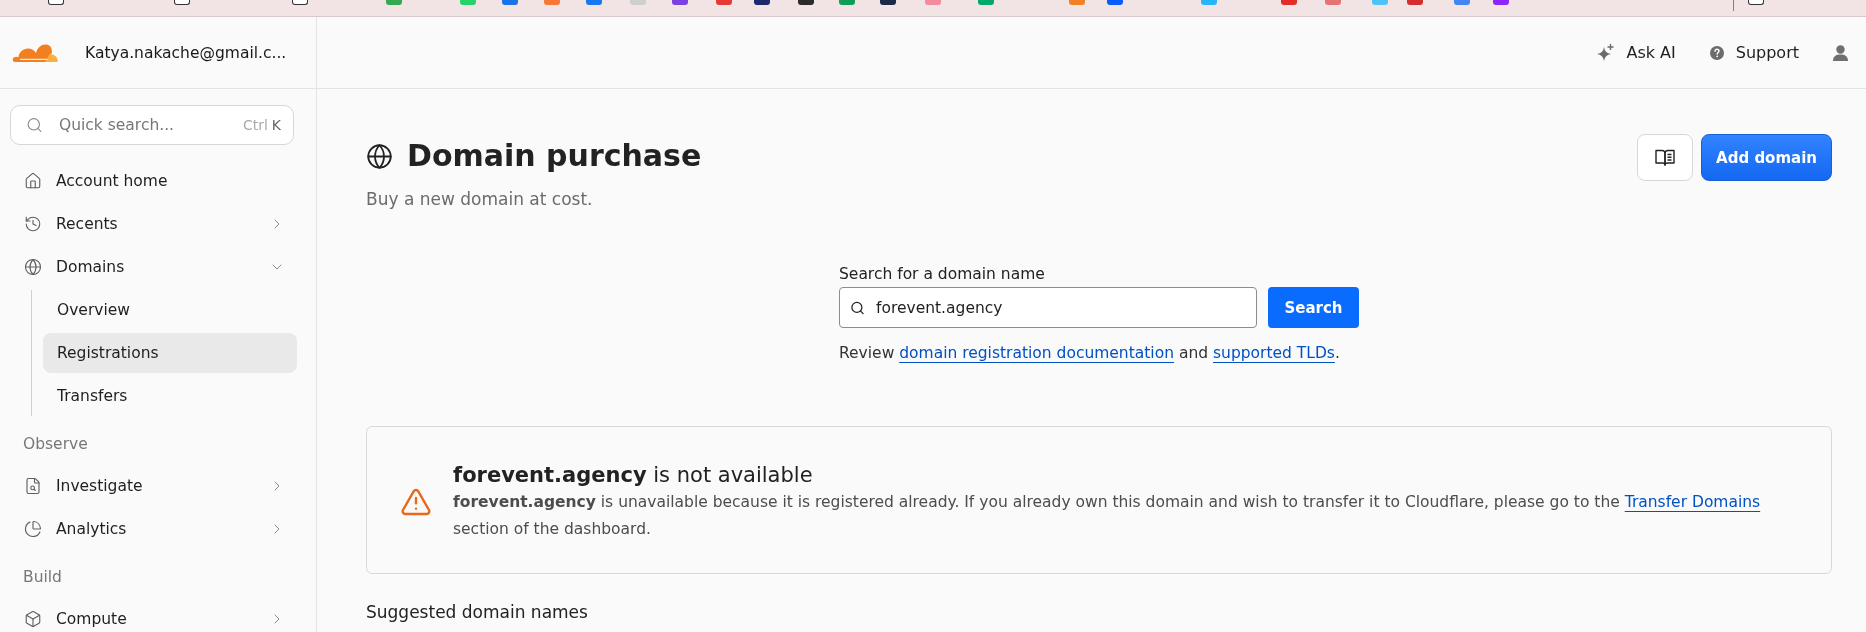 This screenshot has height=632, width=1866. I want to click on domain-search-field: forevent.agency, so click(1048, 307).